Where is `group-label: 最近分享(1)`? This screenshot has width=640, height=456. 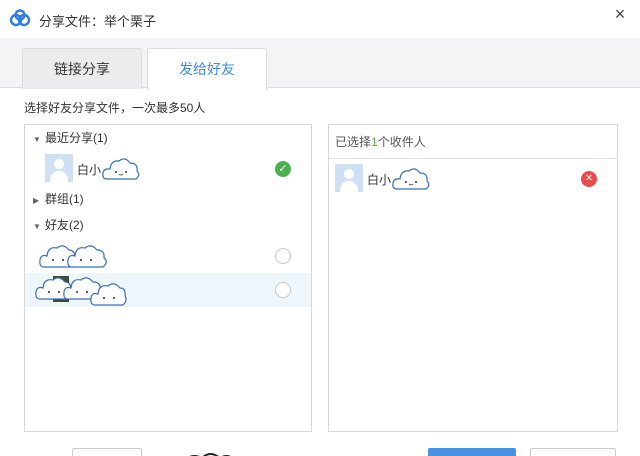 group-label: 最近分享(1) is located at coordinates (76, 138).